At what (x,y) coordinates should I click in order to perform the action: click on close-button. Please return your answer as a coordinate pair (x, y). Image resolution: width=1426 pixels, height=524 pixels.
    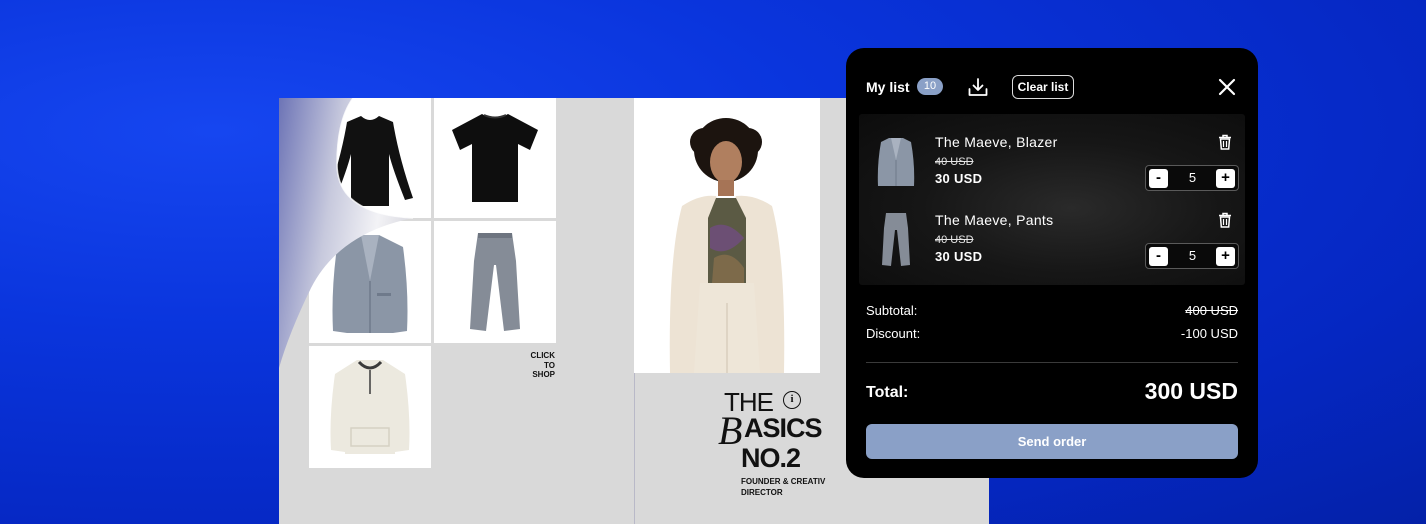
    Looking at the image, I should click on (1227, 87).